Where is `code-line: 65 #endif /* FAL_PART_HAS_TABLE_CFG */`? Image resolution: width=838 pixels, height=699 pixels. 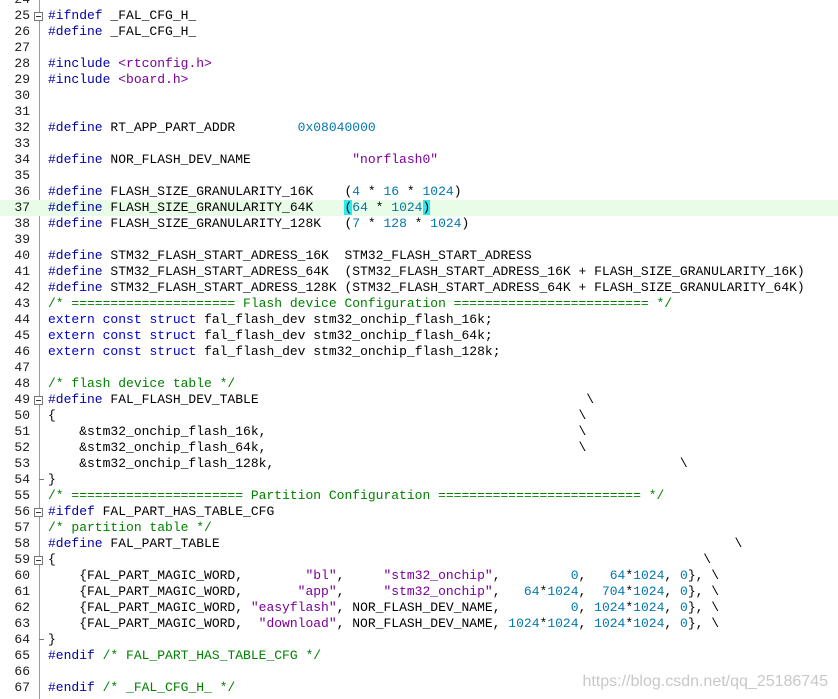
code-line: 65 #endif /* FAL_PART_HAS_TABLE_CFG */ is located at coordinates (419, 656).